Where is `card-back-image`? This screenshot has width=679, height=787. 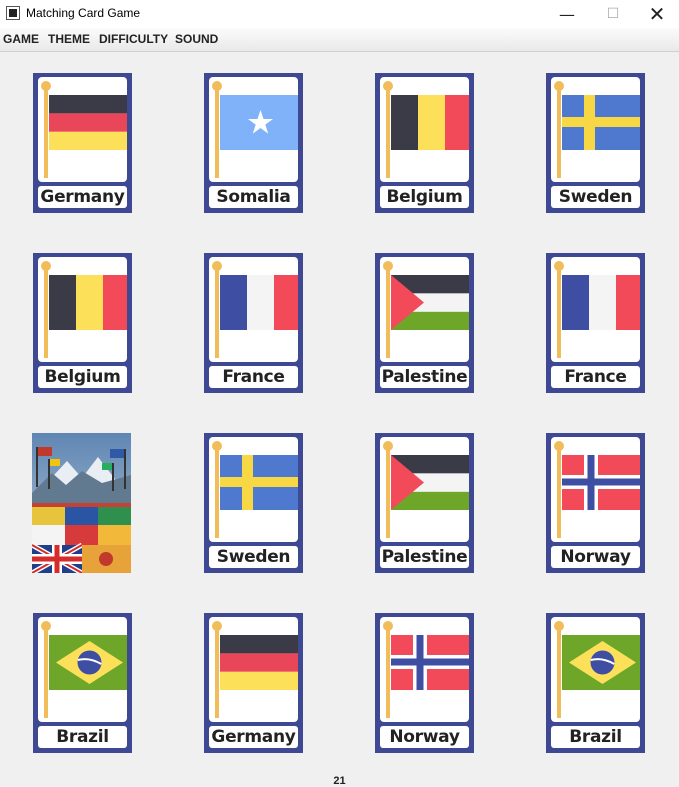 card-back-image is located at coordinates (81, 503).